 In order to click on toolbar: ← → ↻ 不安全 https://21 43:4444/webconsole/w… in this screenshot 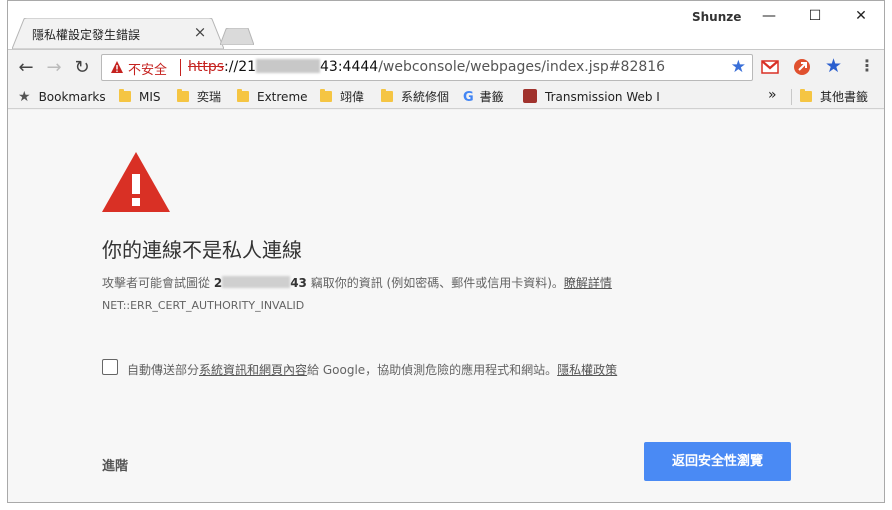, I will do `click(446, 67)`.